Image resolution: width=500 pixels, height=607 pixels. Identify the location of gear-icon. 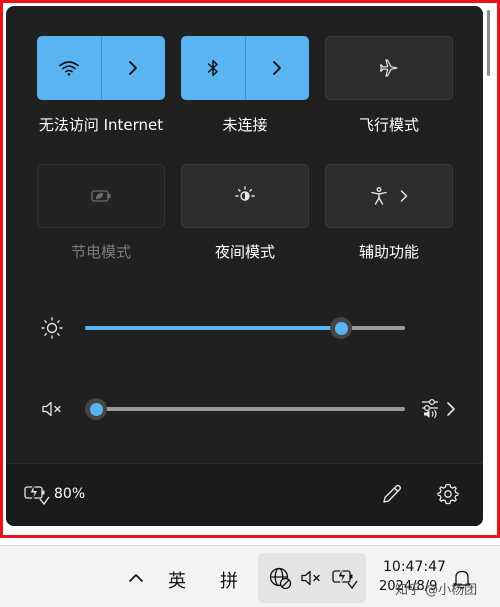
(448, 494).